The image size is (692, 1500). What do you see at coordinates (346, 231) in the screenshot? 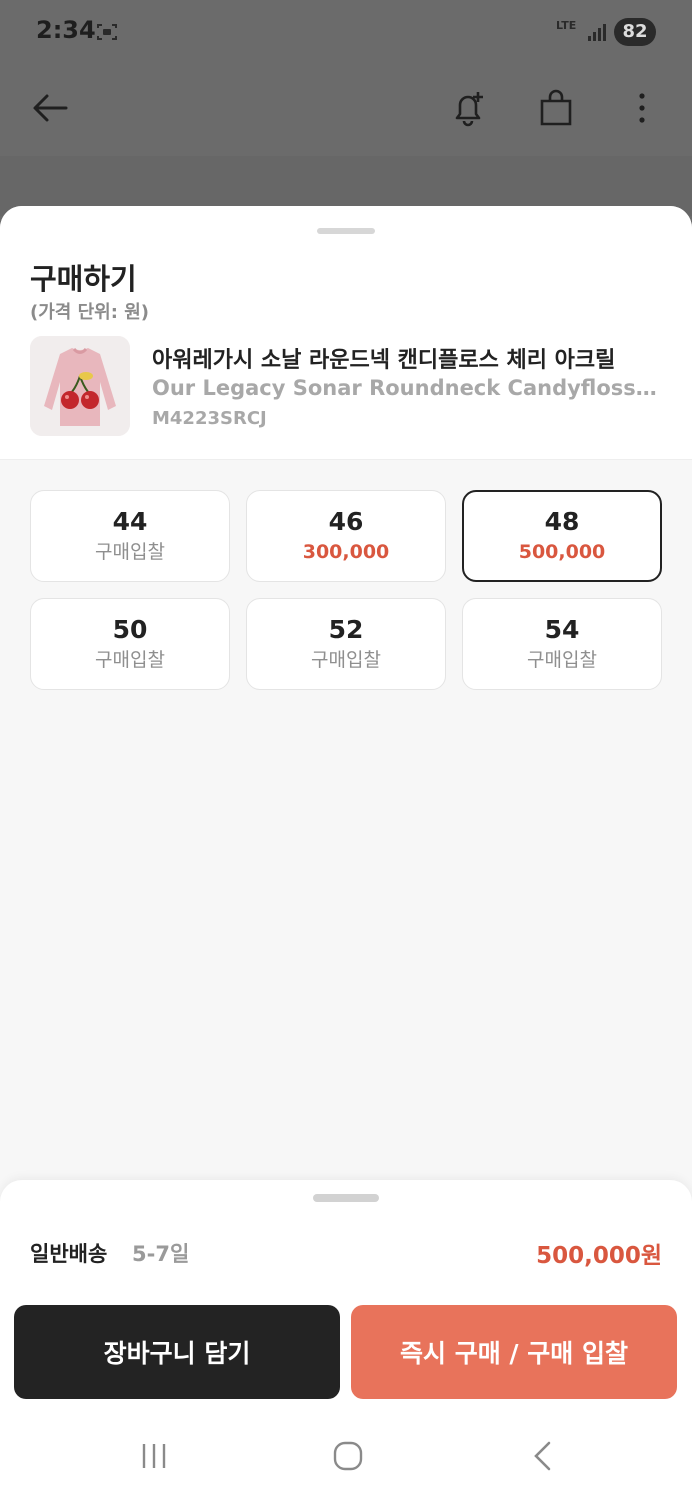
I see `sheet-handle` at bounding box center [346, 231].